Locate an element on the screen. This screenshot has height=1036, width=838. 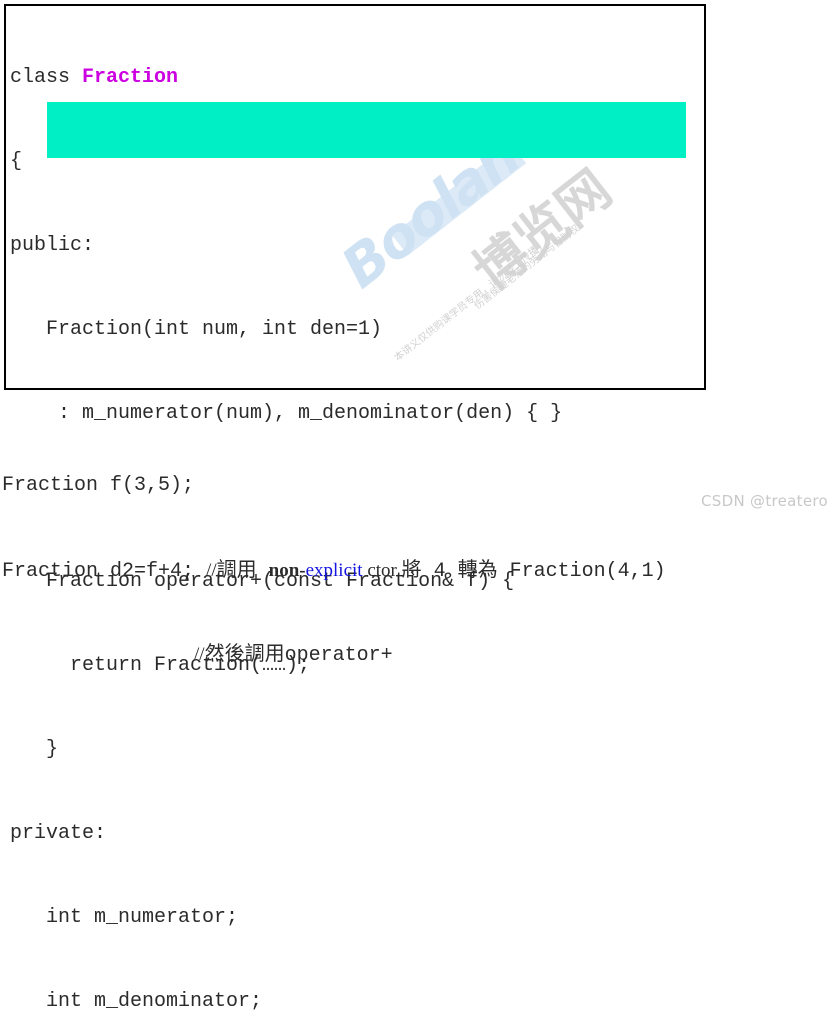
class-name-token: Fraction is located at coordinates (130, 77).